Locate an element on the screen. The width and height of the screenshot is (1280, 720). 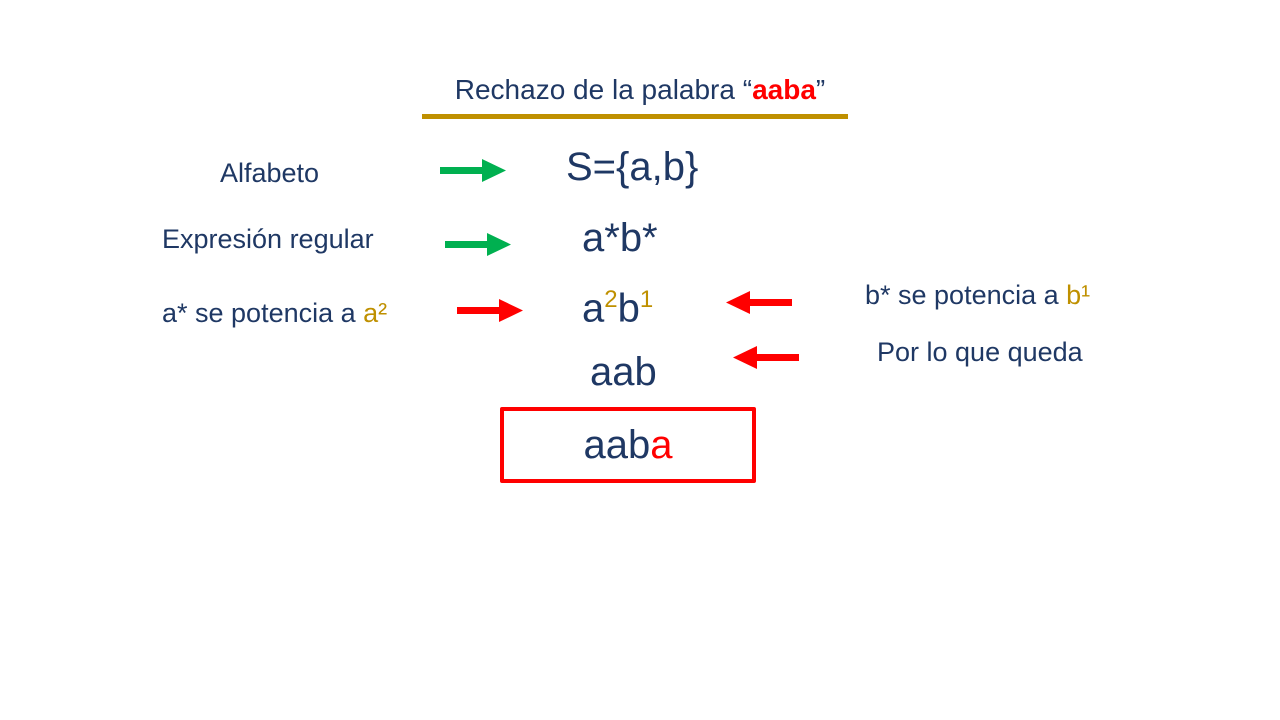
power-left-label: a* se potencia a a² is located at coordinates (274, 313).